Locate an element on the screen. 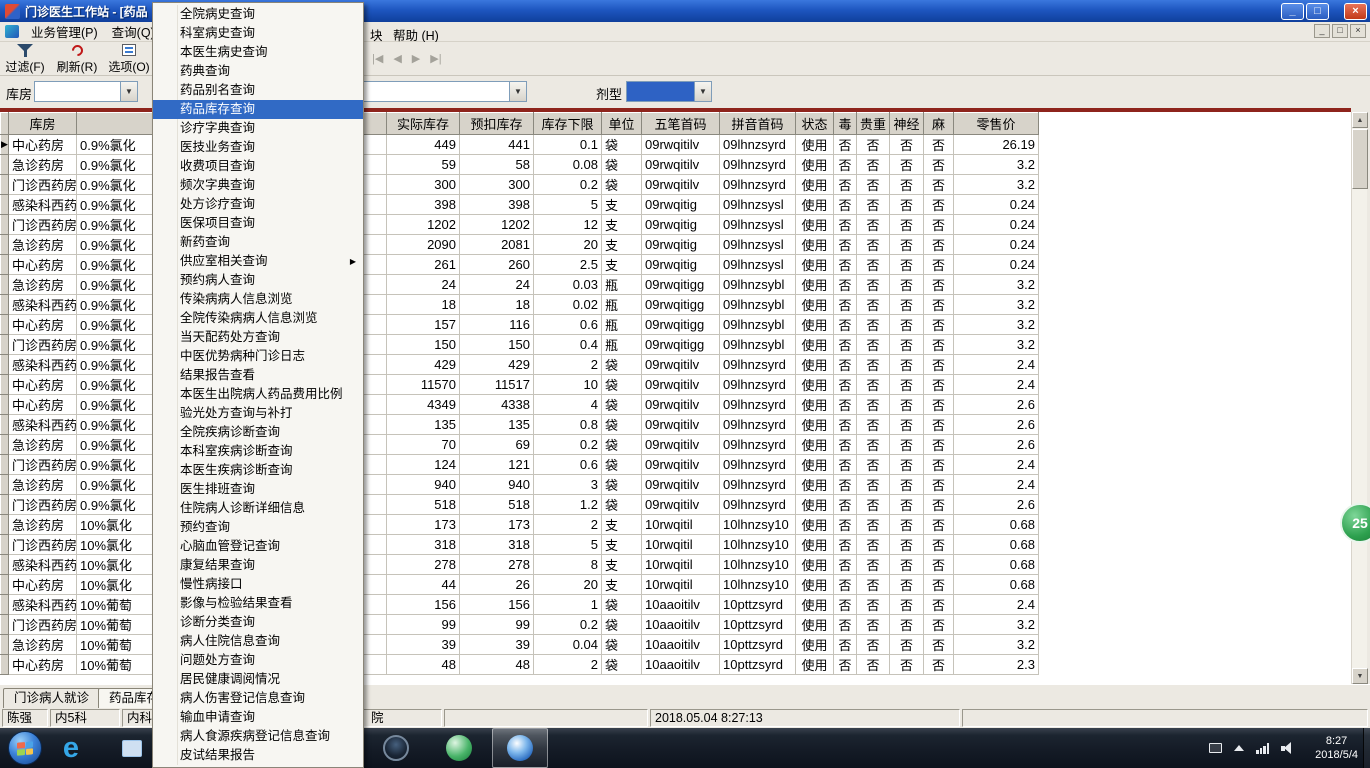 Image resolution: width=1370 pixels, height=768 pixels. query-menu-item: 影像与检验结果查看 is located at coordinates (258, 603).